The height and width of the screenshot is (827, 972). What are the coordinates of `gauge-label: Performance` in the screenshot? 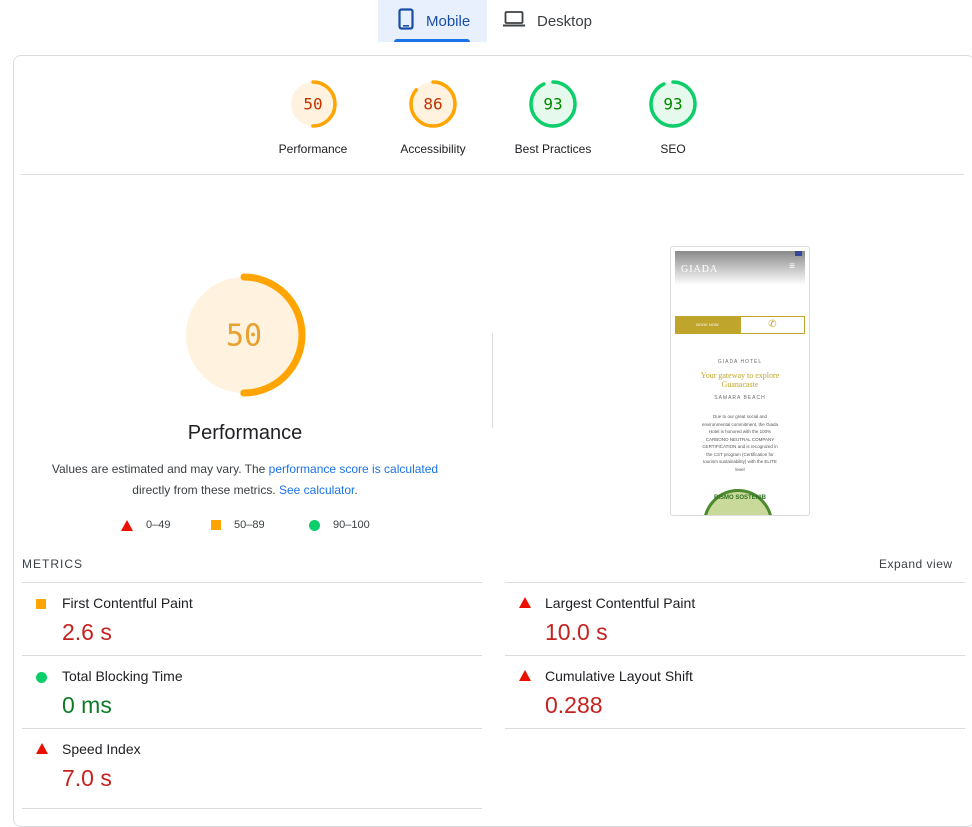 It's located at (313, 149).